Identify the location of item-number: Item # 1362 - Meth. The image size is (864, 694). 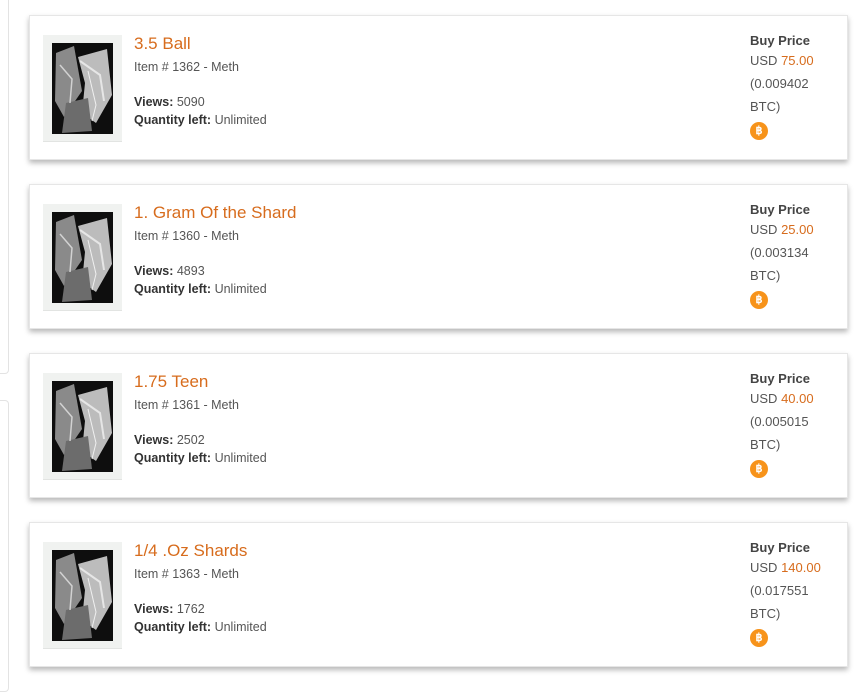
(186, 67).